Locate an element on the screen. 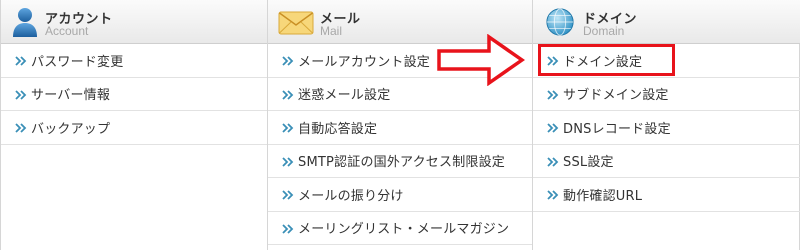 The image size is (800, 250). menu-item-label: サーバー情報 is located at coordinates (71, 96).